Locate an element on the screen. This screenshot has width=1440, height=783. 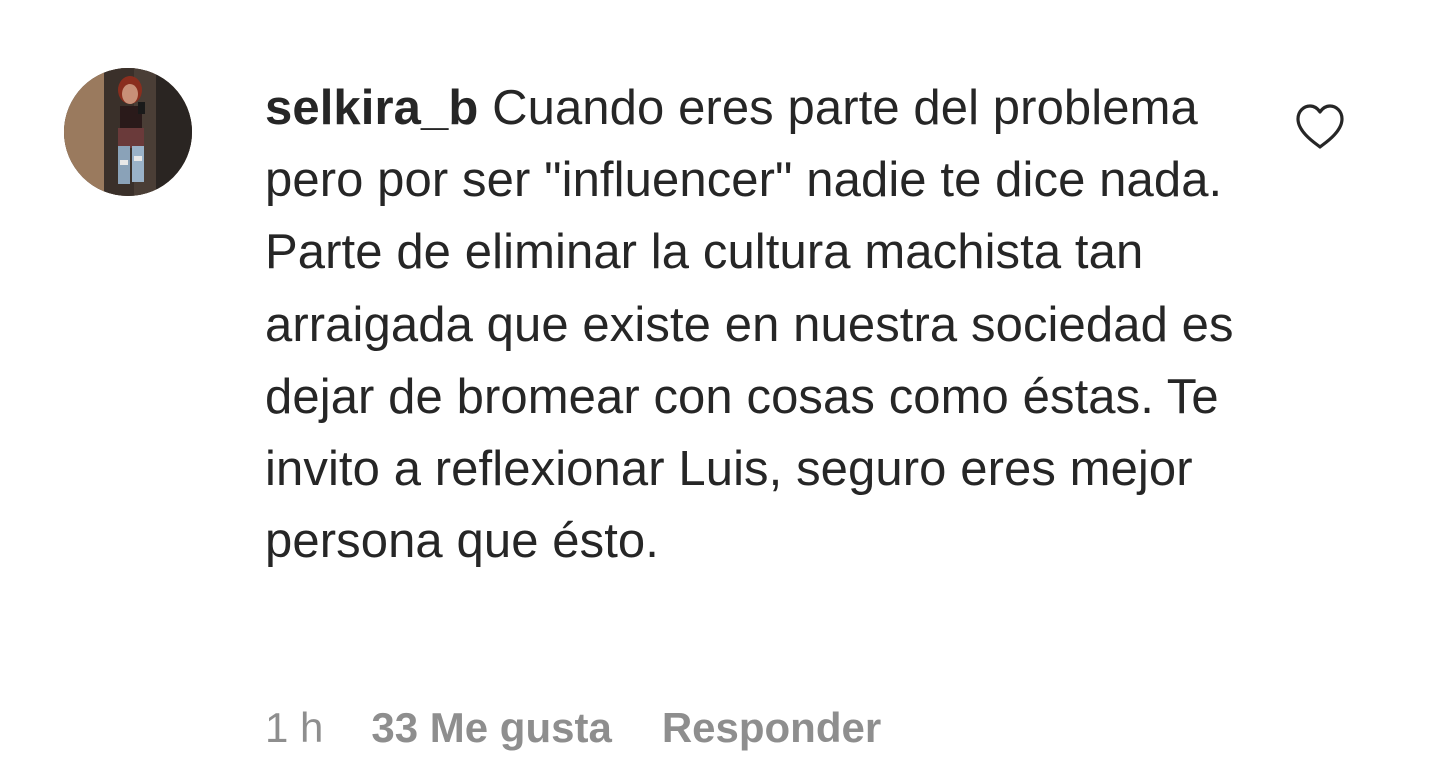
heart-outline-icon is located at coordinates (1320, 127).